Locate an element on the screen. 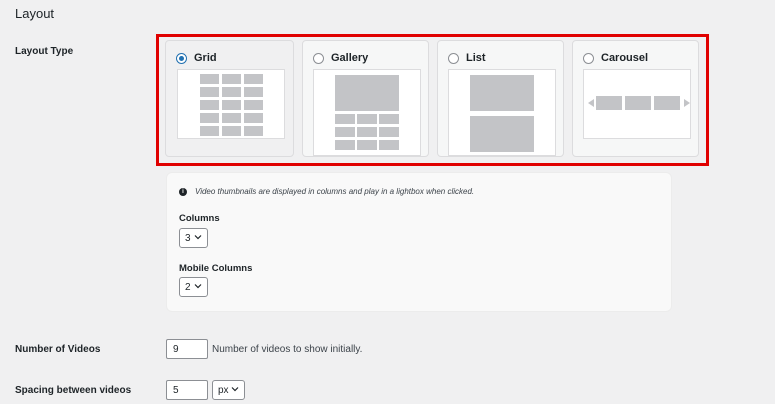 This screenshot has height=404, width=775. layout-type-label: Layout Type is located at coordinates (44, 51).